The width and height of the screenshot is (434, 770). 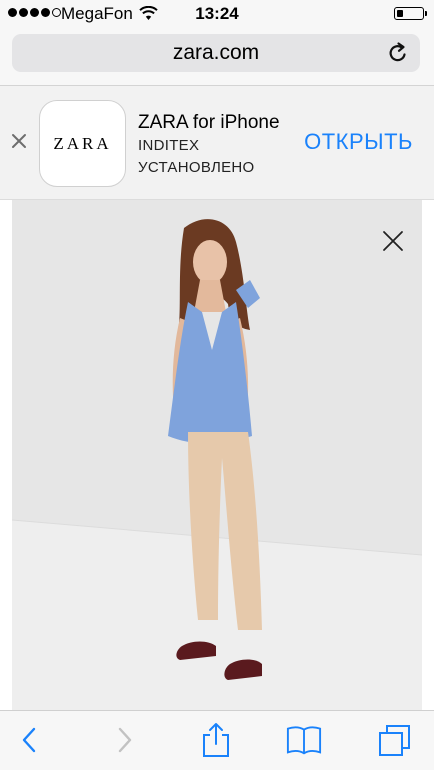 I want to click on wifi-icon, so click(x=148, y=13).